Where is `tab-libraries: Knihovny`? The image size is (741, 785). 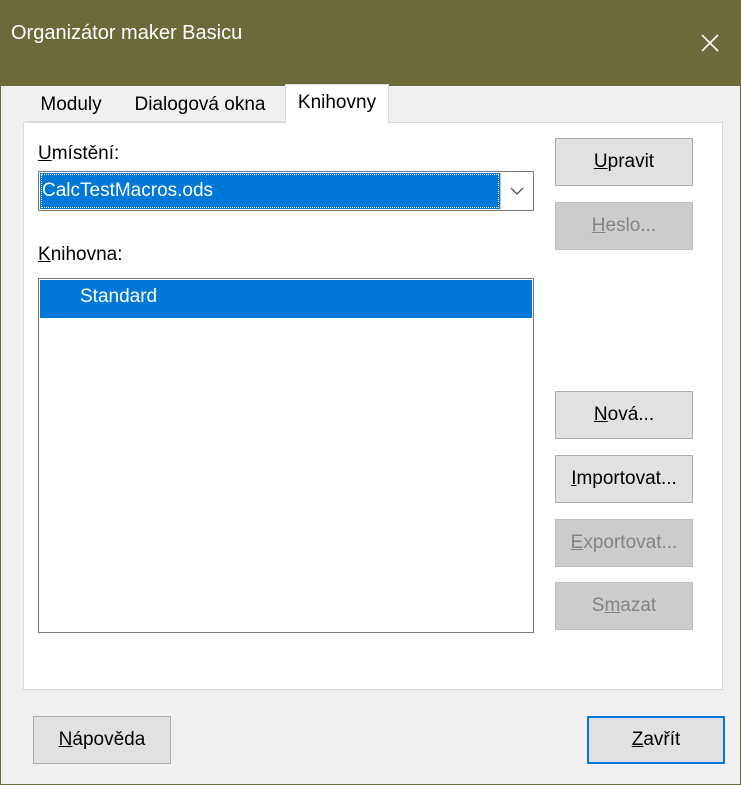 tab-libraries: Knihovny is located at coordinates (337, 104).